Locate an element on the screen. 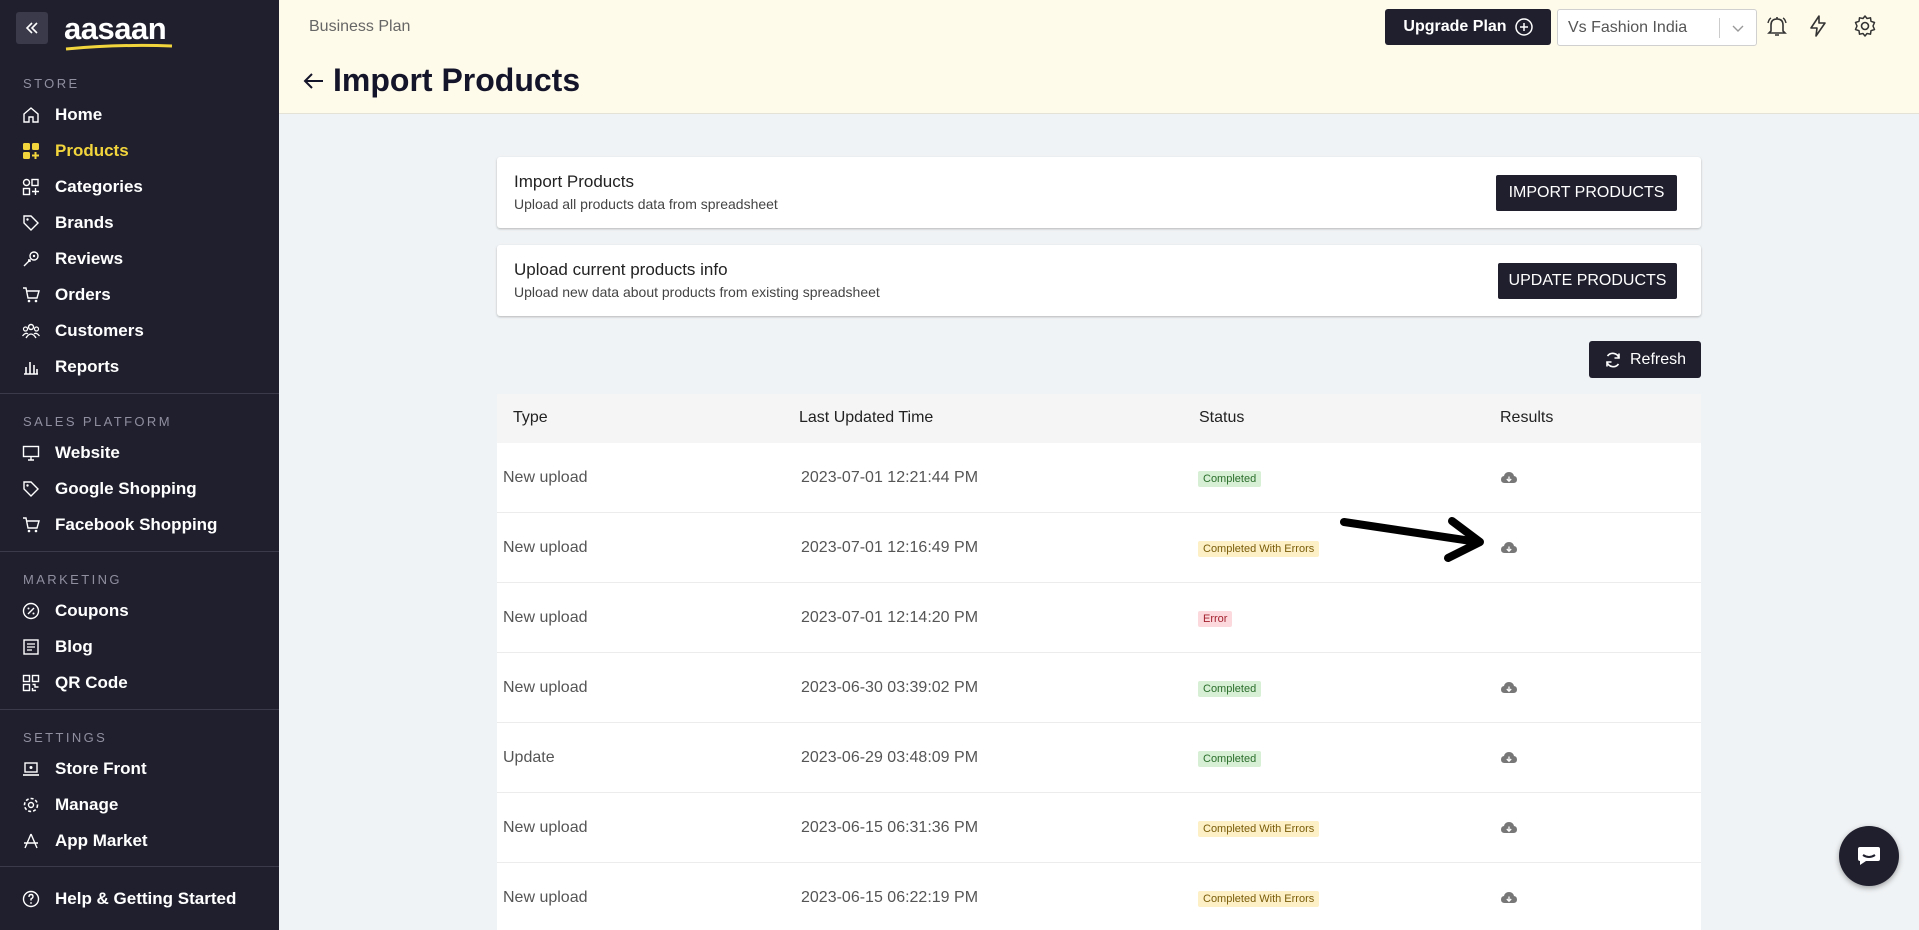 The height and width of the screenshot is (930, 1919). page-title: Import Products is located at coordinates (457, 80).